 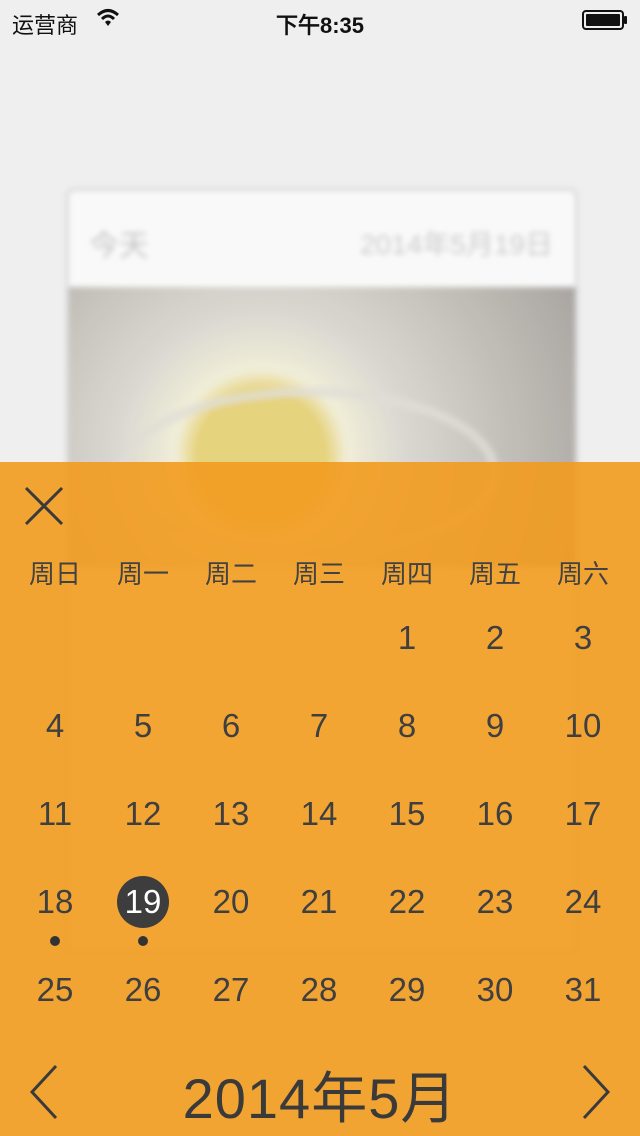 I want to click on calendar-day: 24, so click(x=583, y=916).